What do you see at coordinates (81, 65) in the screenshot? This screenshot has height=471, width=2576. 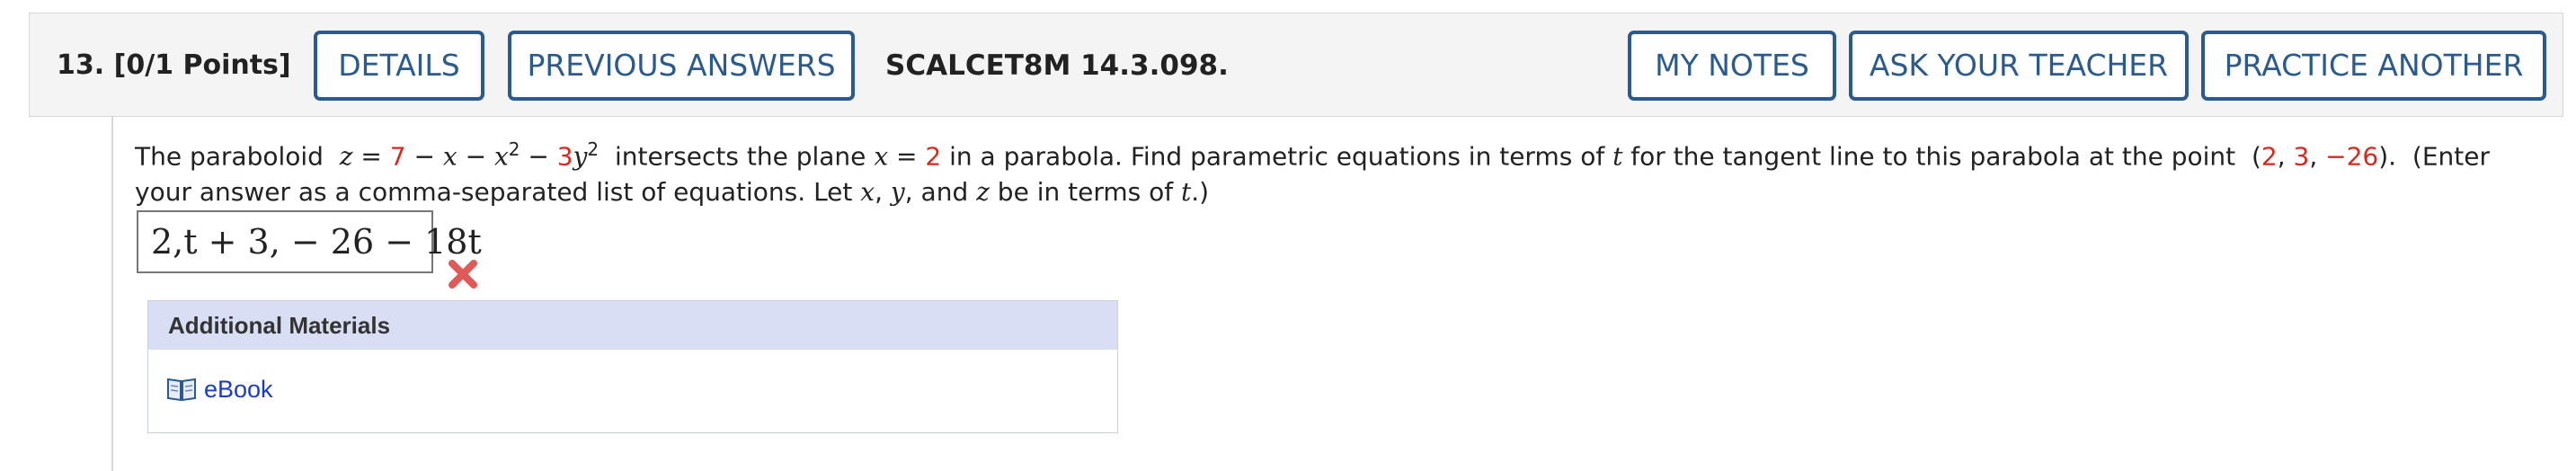 I see `question-number: 13.` at bounding box center [81, 65].